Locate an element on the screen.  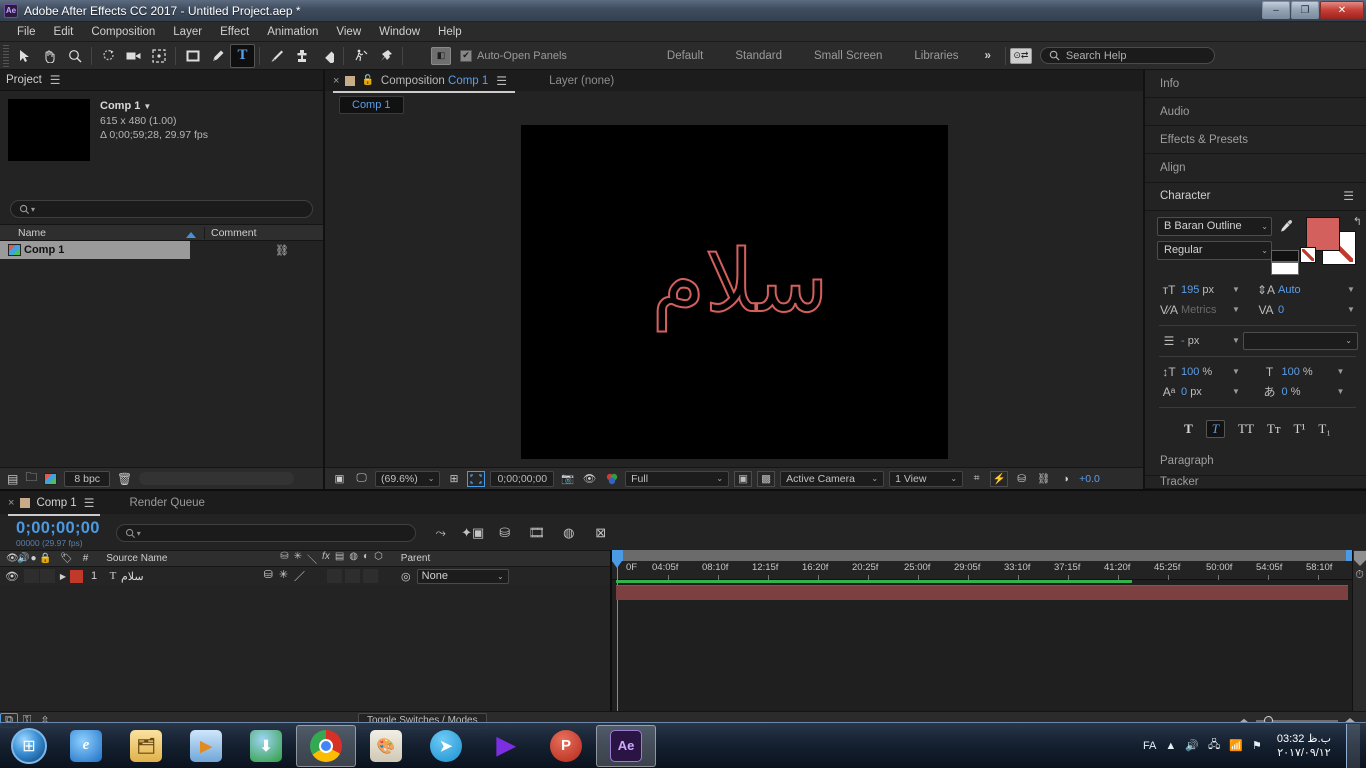
timeline-shortcut-icon: ⛁ is located at coordinates (1021, 479).